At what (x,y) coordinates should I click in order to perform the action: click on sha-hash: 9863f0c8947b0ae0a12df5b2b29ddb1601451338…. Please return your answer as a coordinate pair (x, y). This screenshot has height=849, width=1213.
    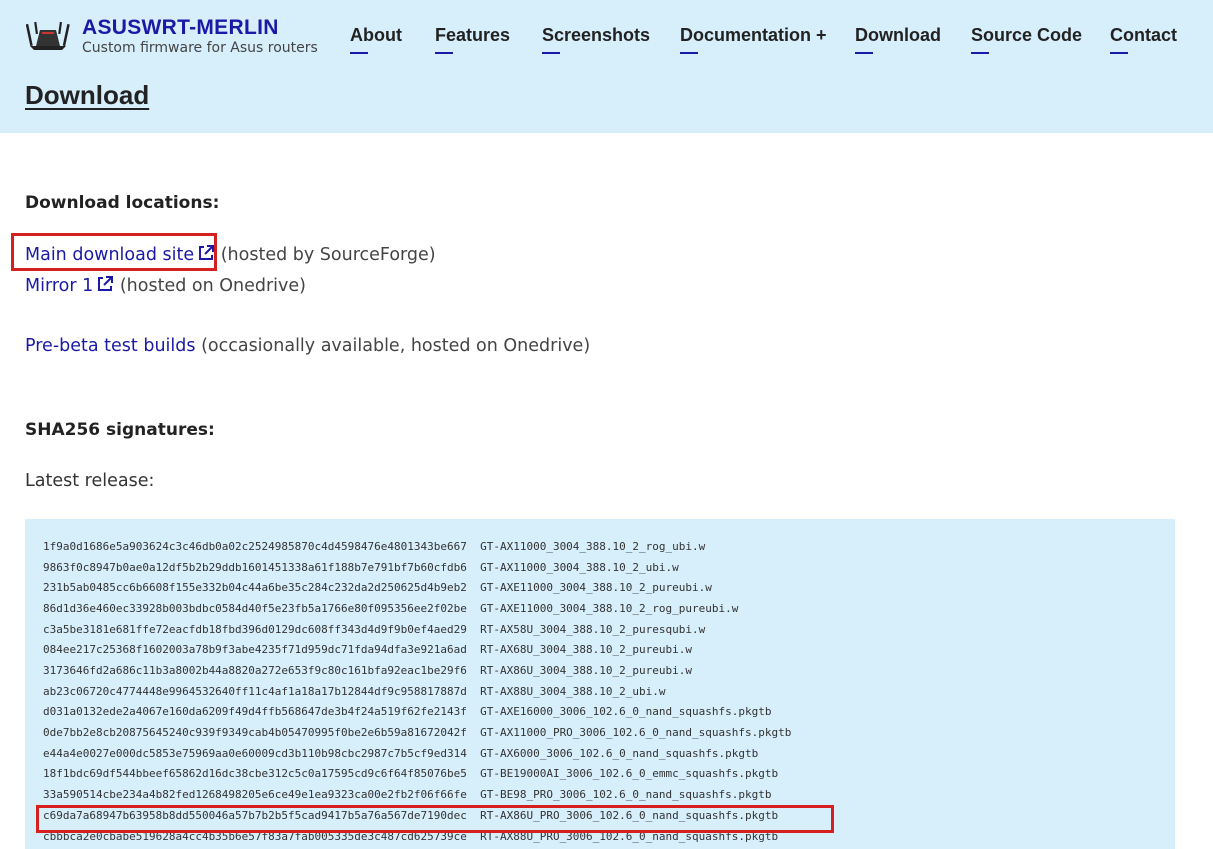
    Looking at the image, I should click on (255, 567).